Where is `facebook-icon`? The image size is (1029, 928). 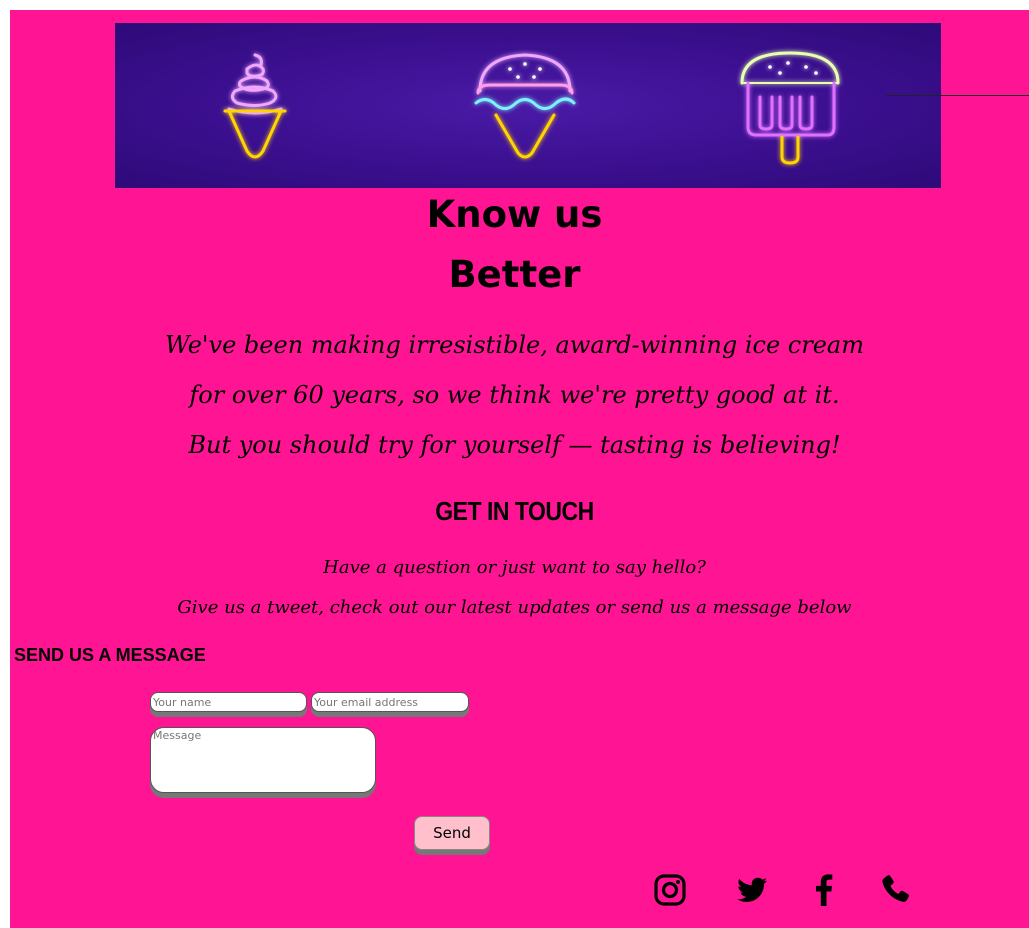
facebook-icon is located at coordinates (824, 890).